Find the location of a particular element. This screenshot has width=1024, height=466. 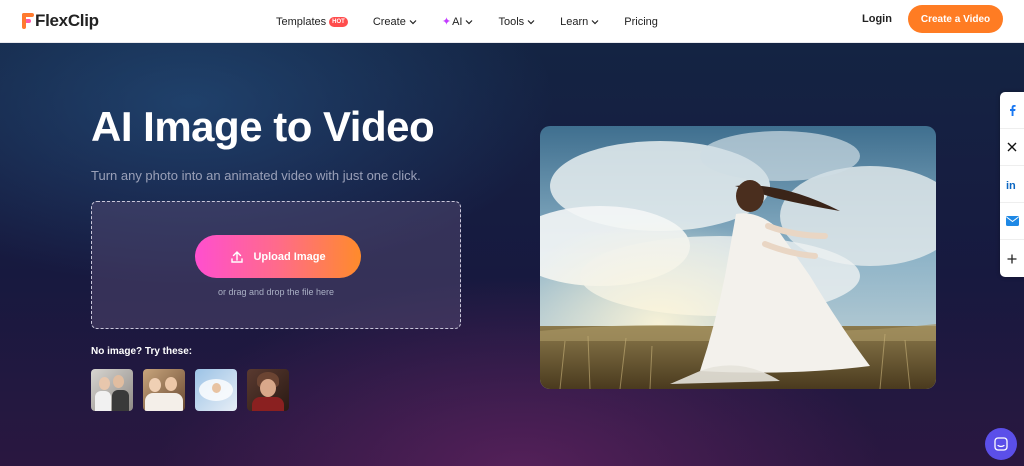

nav-ai-label: AI is located at coordinates (457, 21).